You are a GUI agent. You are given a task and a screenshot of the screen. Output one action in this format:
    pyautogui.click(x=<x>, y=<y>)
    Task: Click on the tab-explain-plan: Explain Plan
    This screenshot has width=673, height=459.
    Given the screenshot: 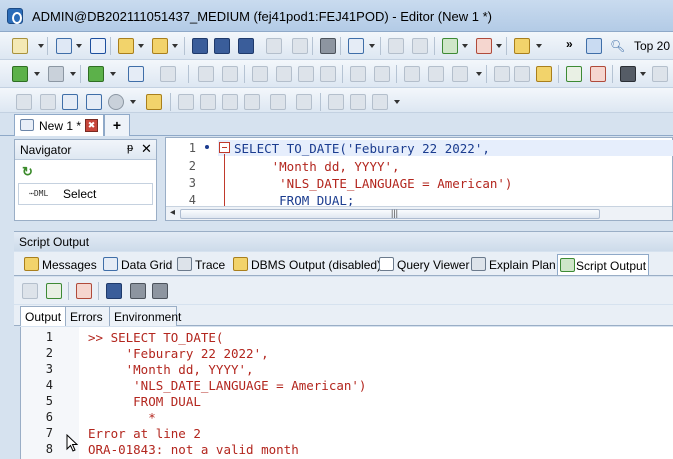 What is the action you would take?
    pyautogui.click(x=515, y=264)
    